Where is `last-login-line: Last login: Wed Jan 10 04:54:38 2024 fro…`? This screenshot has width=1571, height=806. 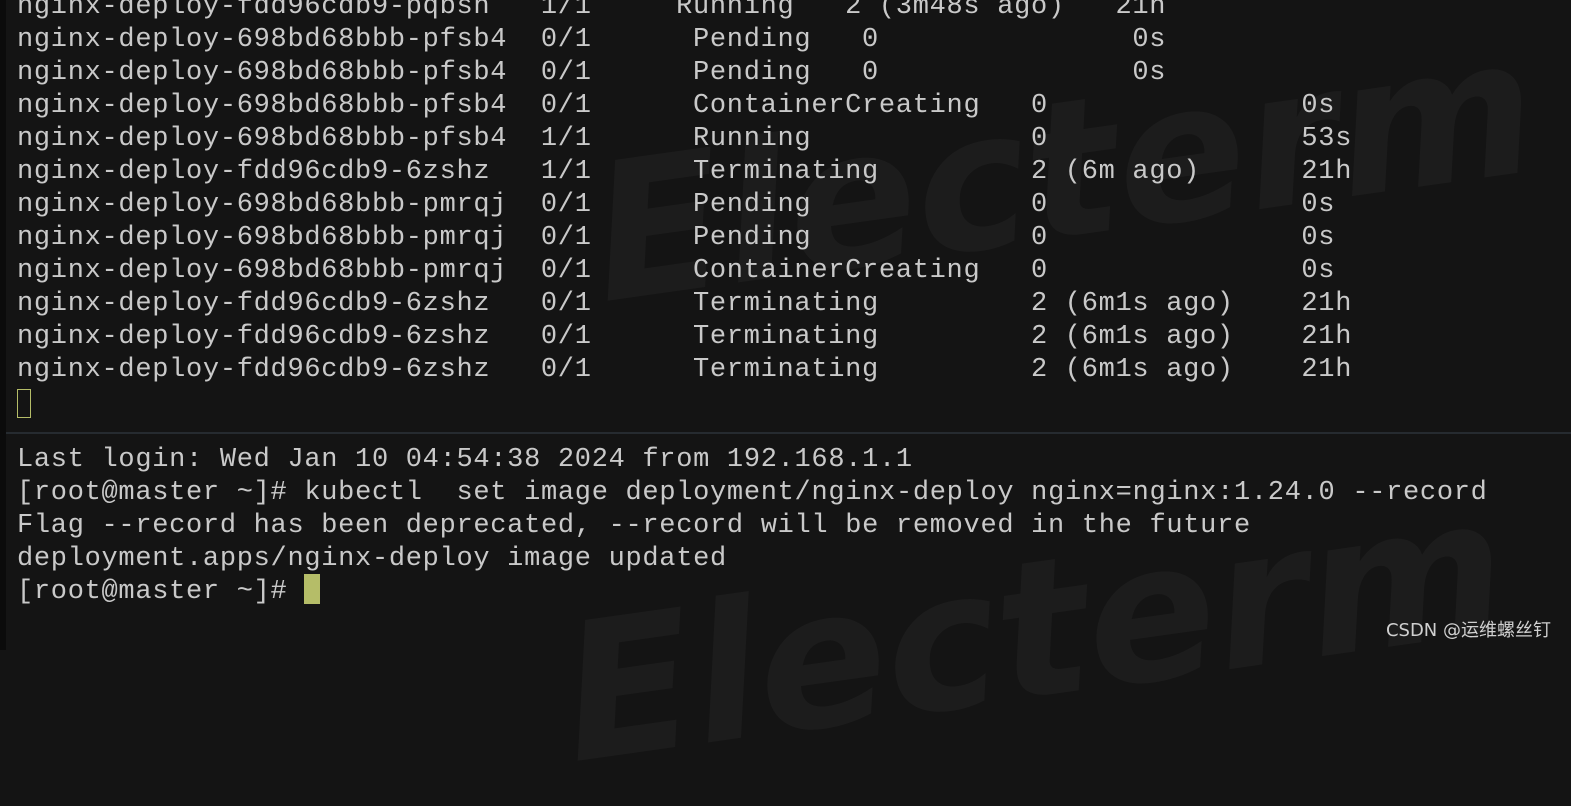 last-login-line: Last login: Wed Jan 10 04:54:38 2024 fro… is located at coordinates (465, 460).